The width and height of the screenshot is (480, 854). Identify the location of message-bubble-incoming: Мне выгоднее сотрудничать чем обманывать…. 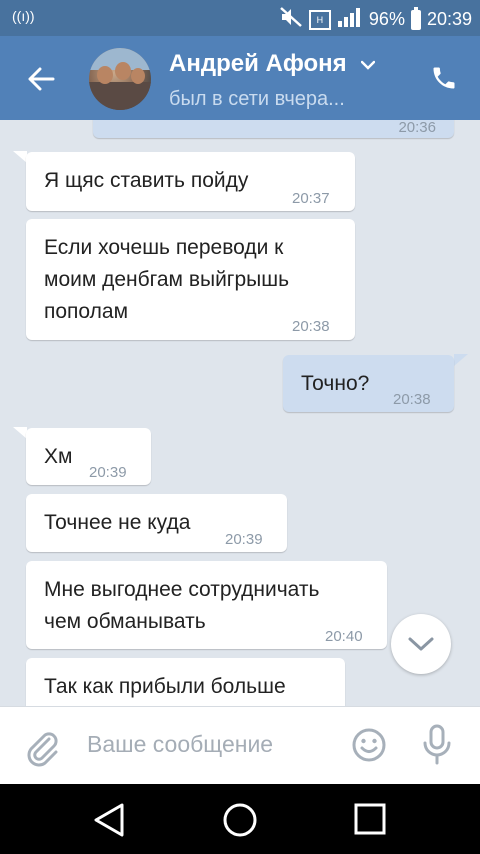
(206, 605).